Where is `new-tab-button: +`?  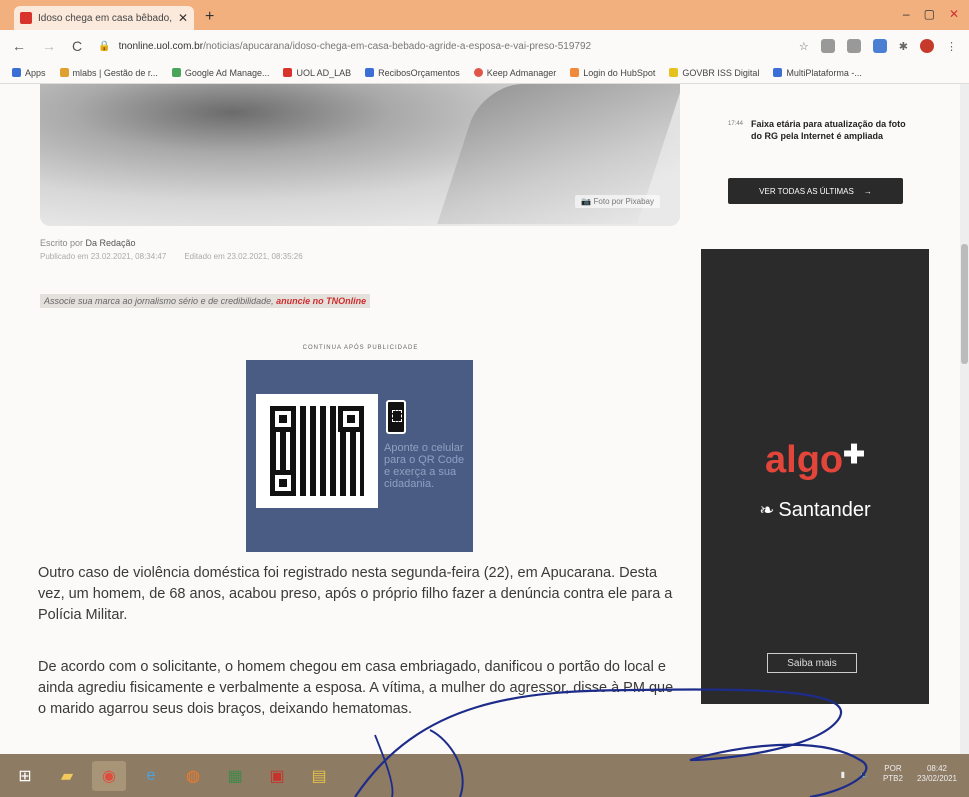
new-tab-button: + is located at coordinates (209, 17).